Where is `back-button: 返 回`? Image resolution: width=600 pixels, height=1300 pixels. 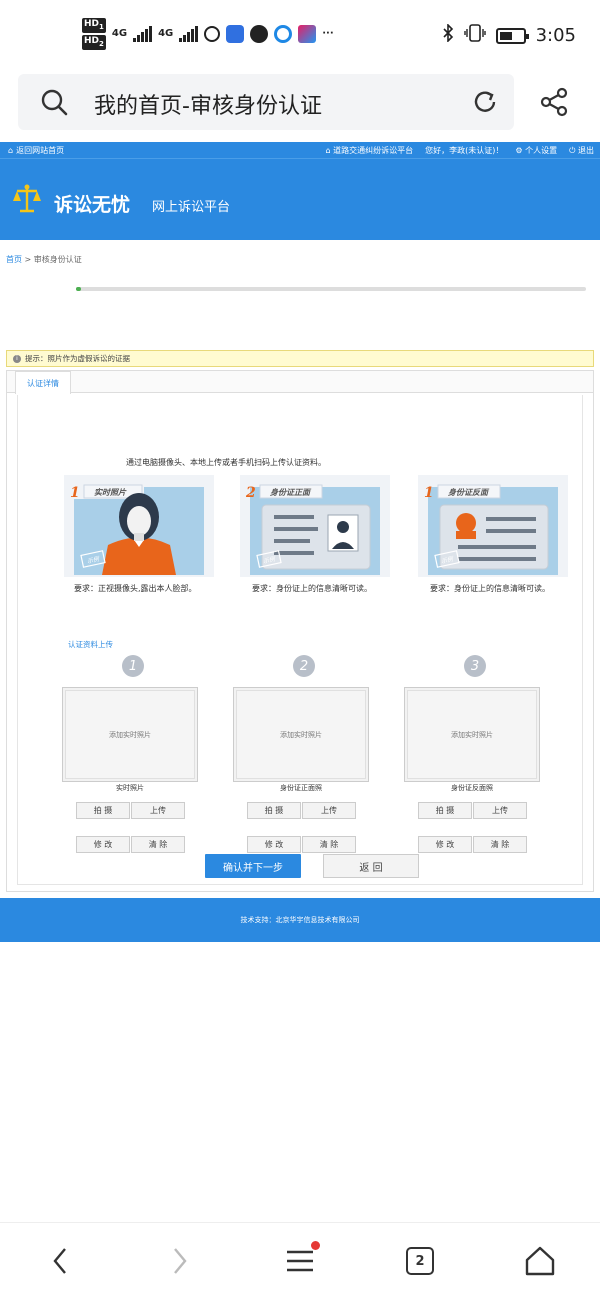 back-button: 返 回 is located at coordinates (371, 866).